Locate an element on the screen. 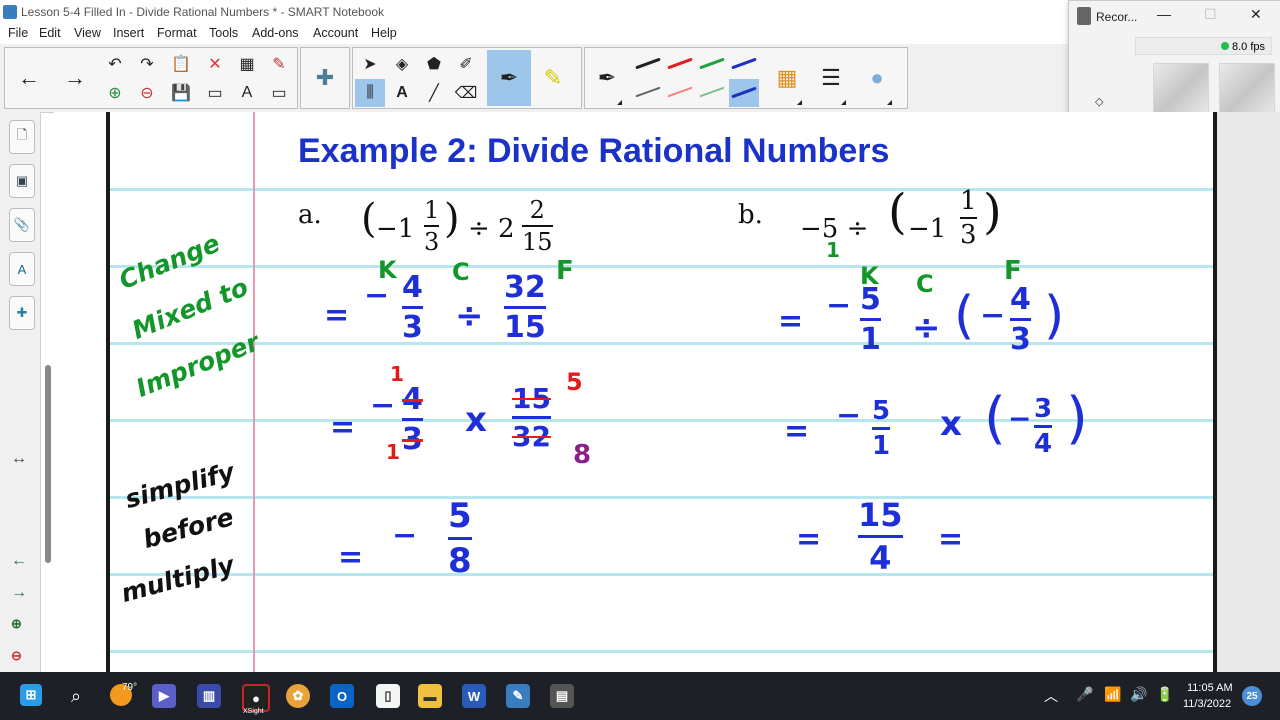 This screenshot has width=1280, height=720. screen-capture-button: ▭ is located at coordinates (279, 93).